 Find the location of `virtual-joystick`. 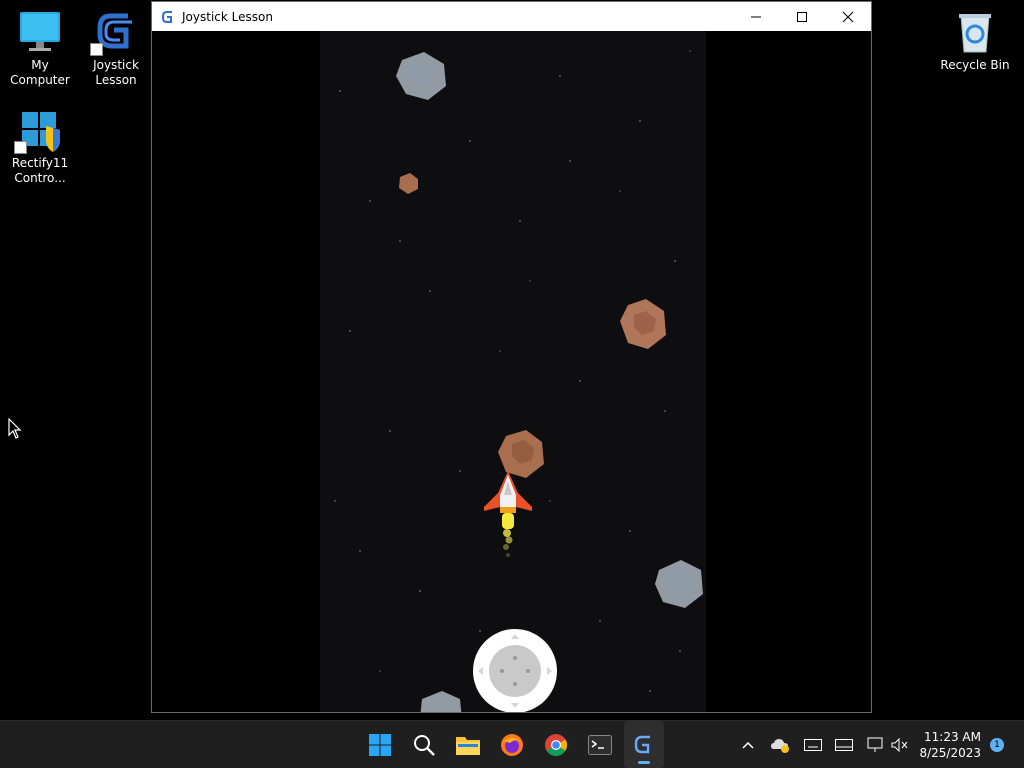

virtual-joystick is located at coordinates (515, 670).